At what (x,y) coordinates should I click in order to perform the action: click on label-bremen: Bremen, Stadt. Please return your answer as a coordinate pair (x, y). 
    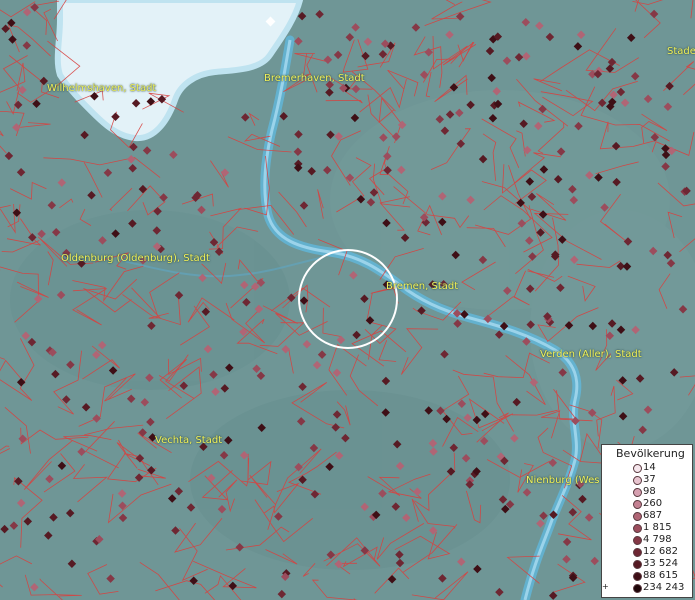
    Looking at the image, I should click on (422, 286).